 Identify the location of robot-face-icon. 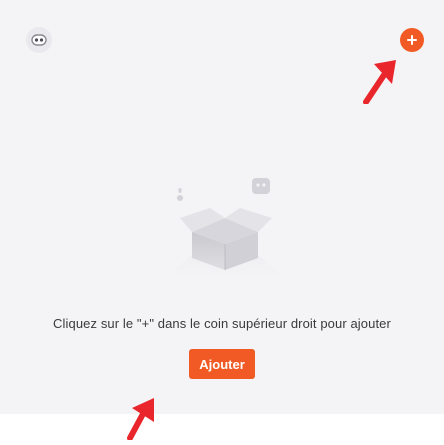
(39, 40).